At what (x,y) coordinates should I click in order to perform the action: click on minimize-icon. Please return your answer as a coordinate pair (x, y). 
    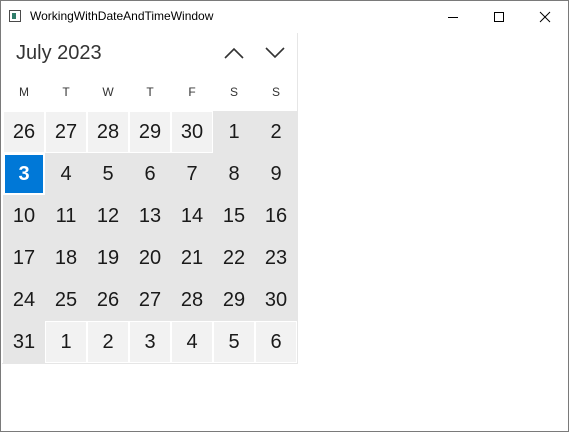
    Looking at the image, I should click on (453, 17).